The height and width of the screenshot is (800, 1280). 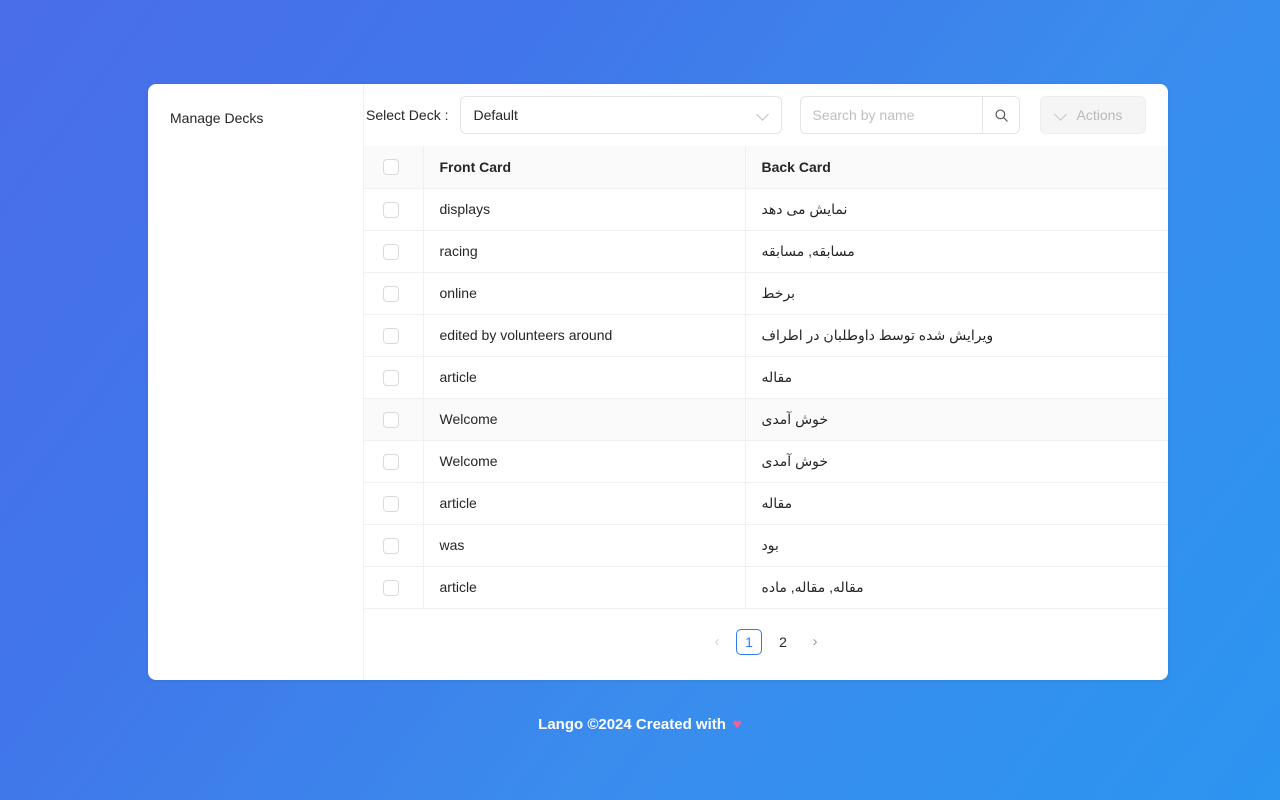 I want to click on search-button, so click(x=1001, y=115).